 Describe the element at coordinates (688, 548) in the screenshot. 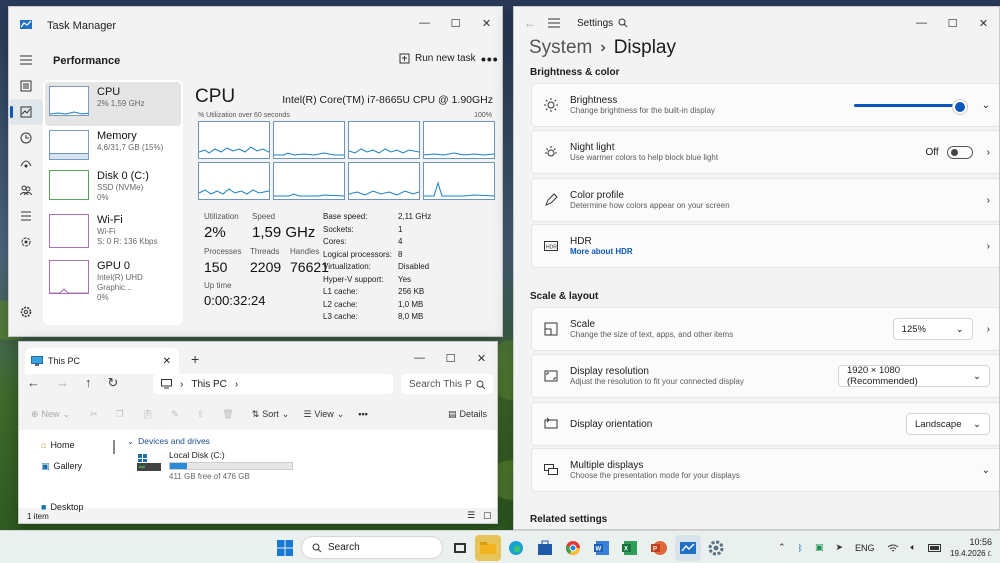

I see `task-manager-taskbar-icon` at that location.